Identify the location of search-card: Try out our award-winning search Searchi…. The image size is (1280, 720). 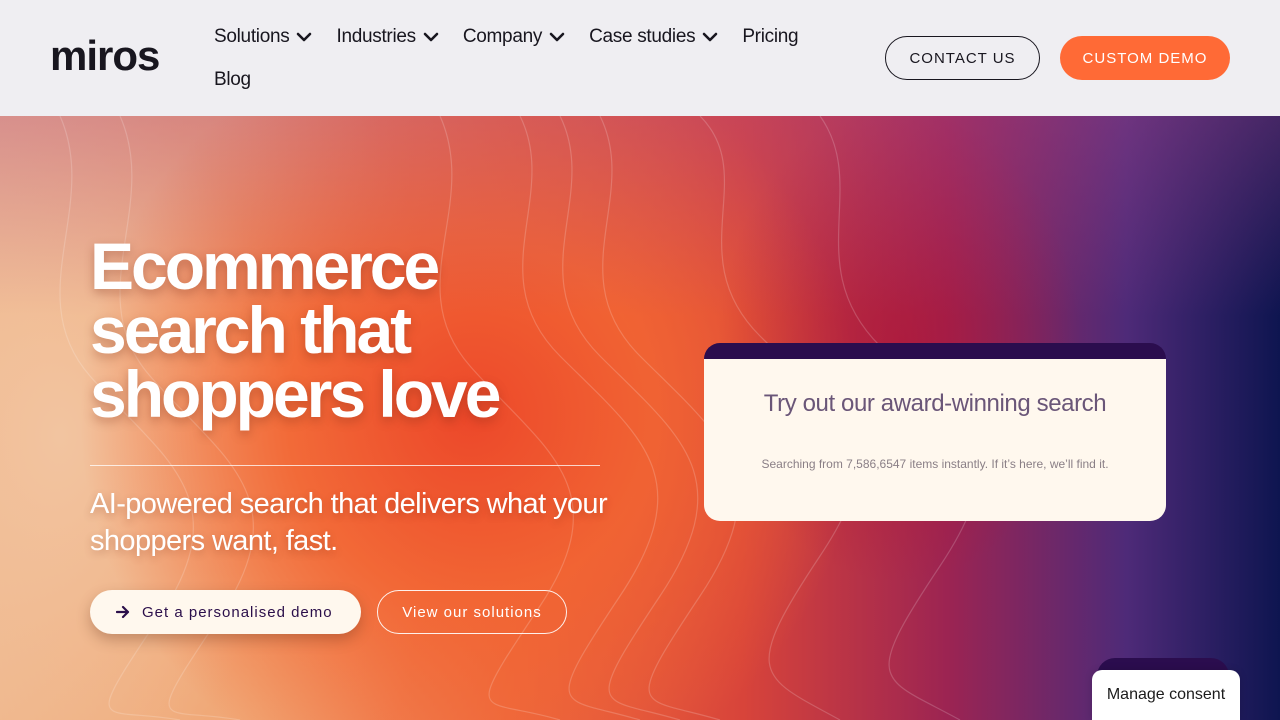
(935, 440).